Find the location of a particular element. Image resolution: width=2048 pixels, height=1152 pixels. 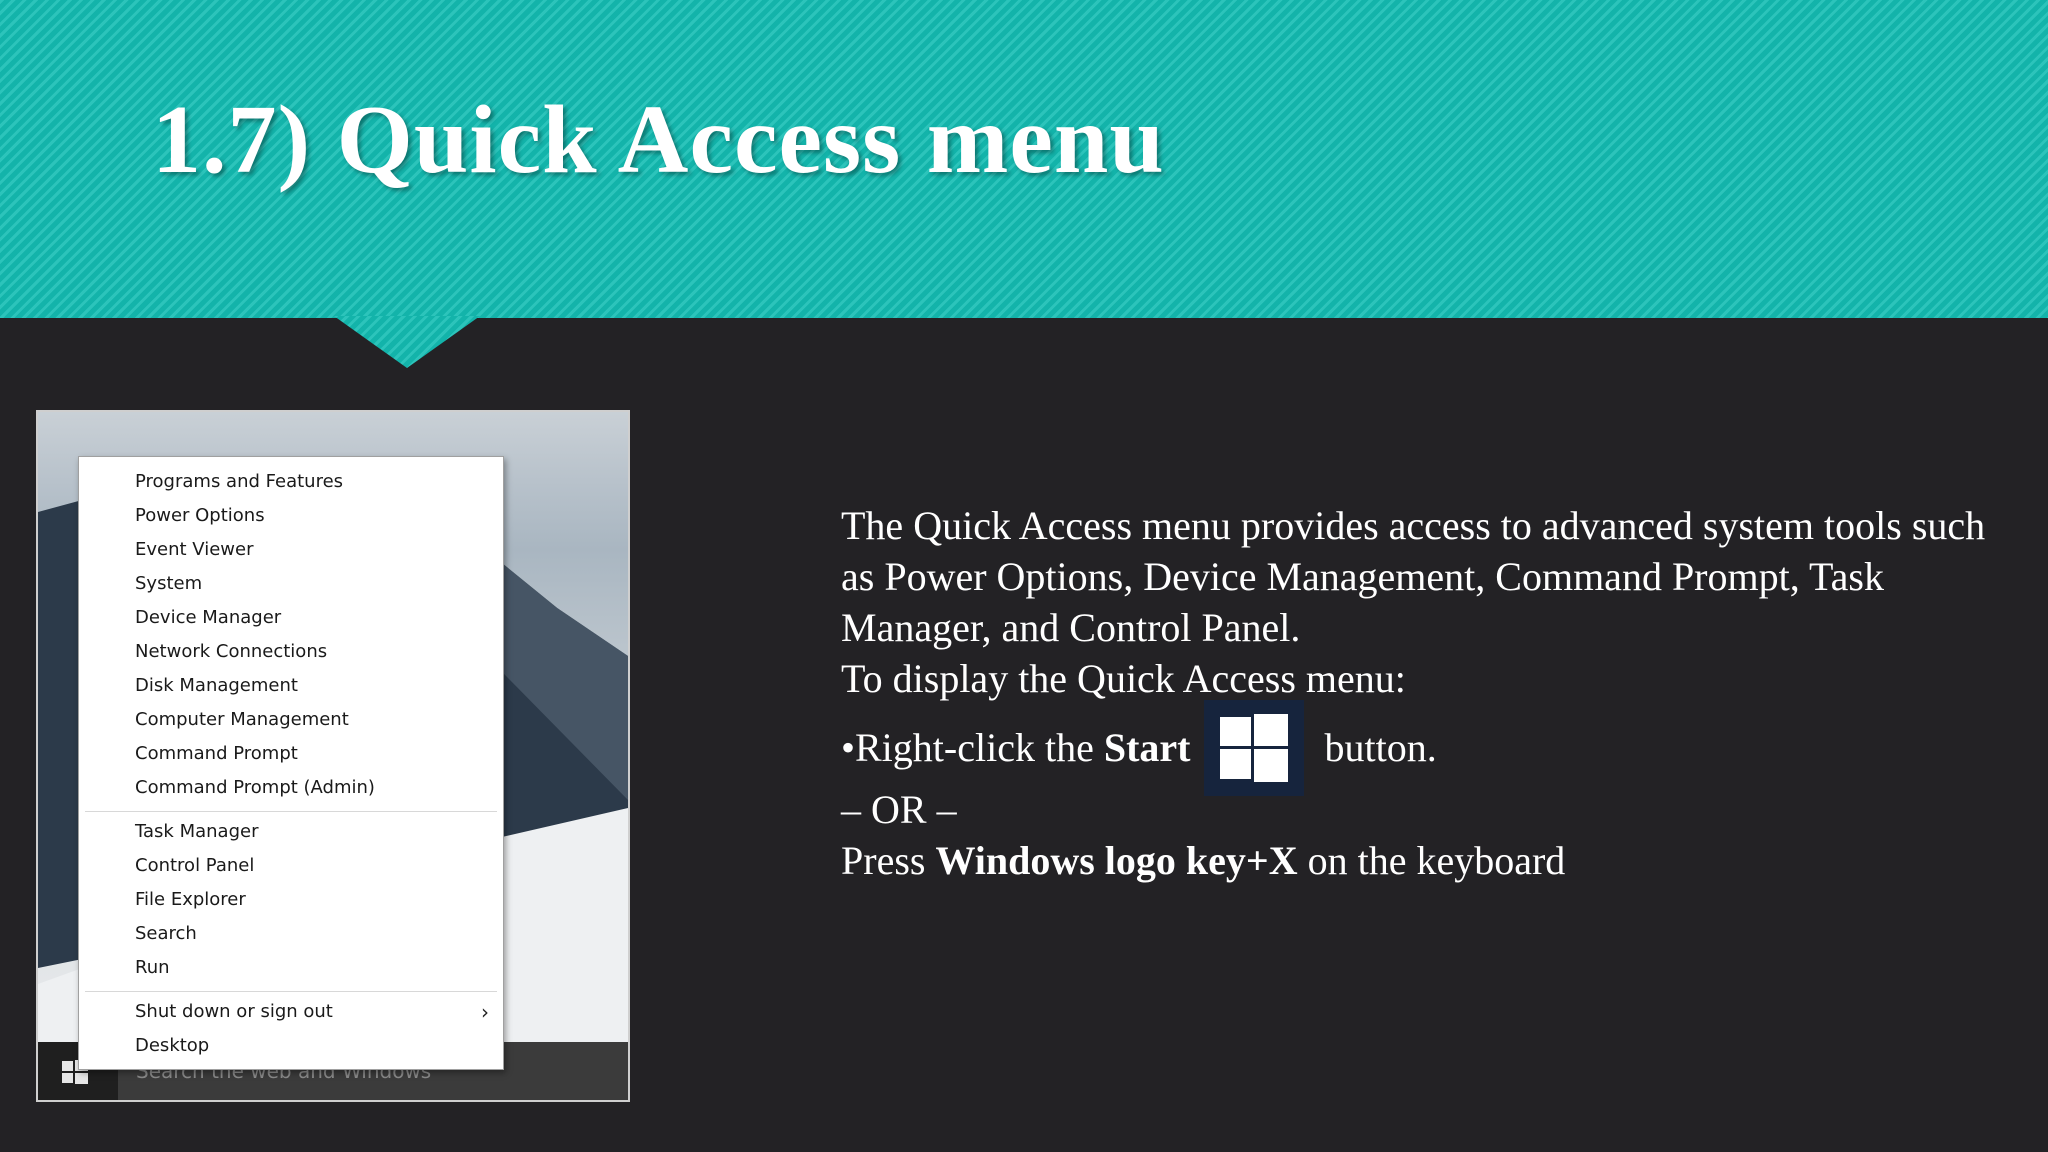

menu-item-event-viewer: Event Viewer is located at coordinates (291, 550).